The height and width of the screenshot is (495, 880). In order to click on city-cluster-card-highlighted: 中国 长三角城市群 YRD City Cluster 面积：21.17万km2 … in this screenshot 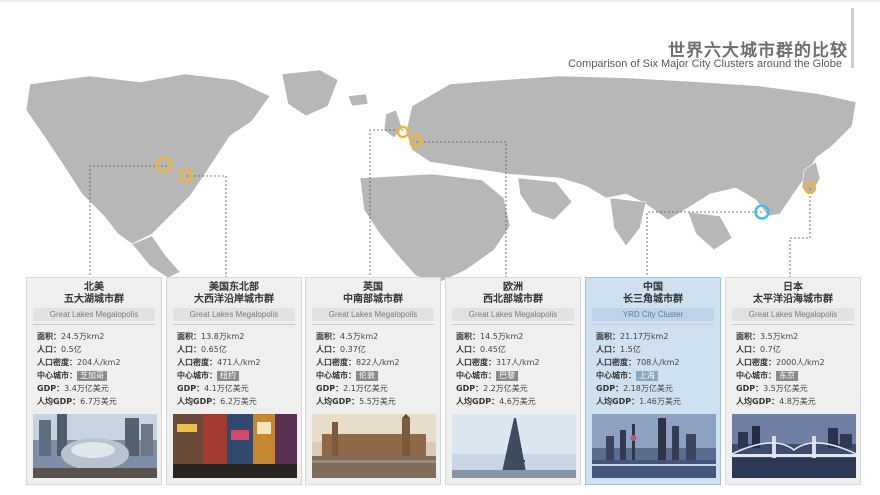, I will do `click(653, 381)`.